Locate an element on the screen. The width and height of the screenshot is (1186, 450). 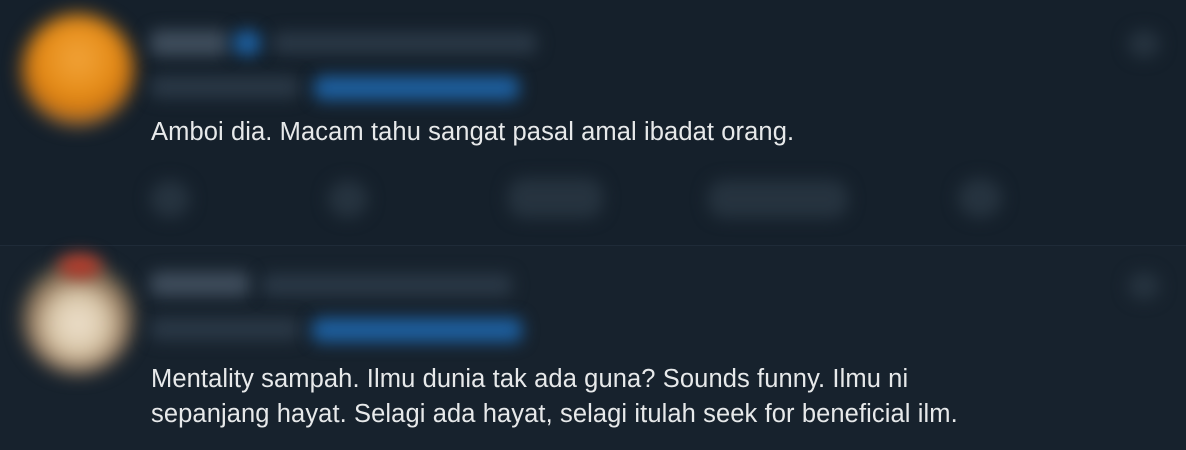
verified-badge-icon is located at coordinates (247, 43).